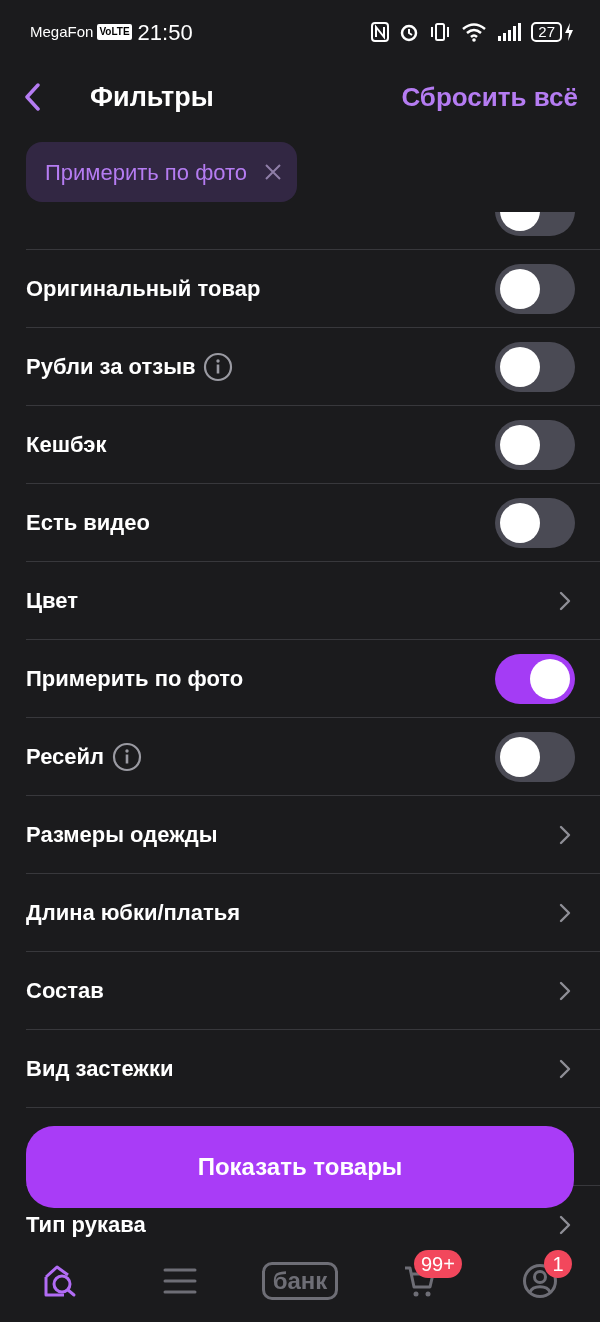  I want to click on battery-level: 27, so click(546, 32).